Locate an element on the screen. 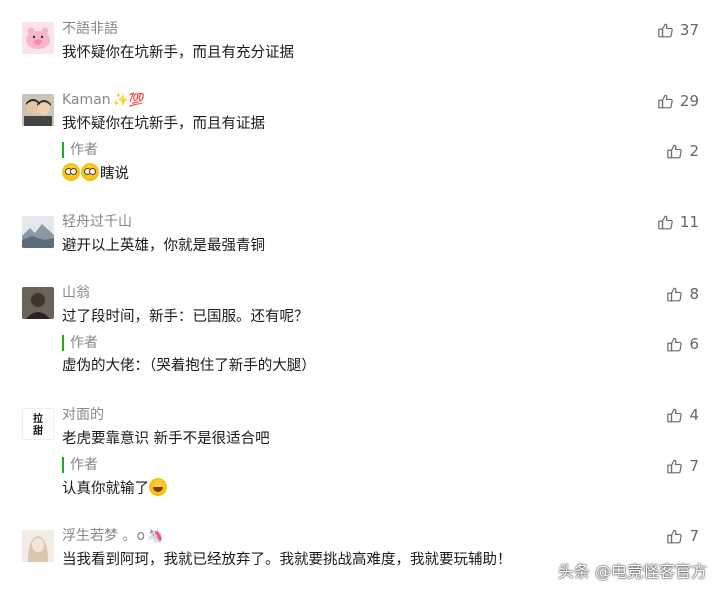 This screenshot has height=595, width=721. unicorn-icon: 🦄 is located at coordinates (155, 536).